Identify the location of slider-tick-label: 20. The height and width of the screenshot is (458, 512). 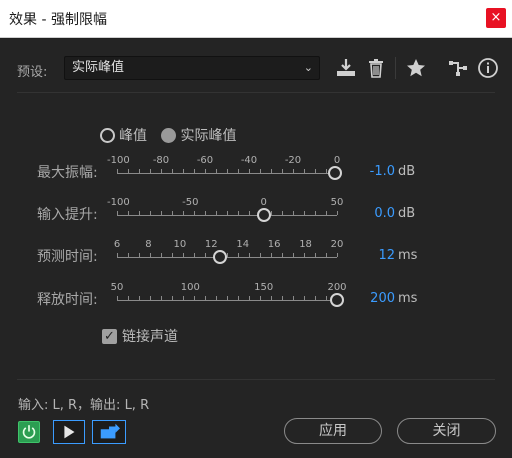
(337, 244).